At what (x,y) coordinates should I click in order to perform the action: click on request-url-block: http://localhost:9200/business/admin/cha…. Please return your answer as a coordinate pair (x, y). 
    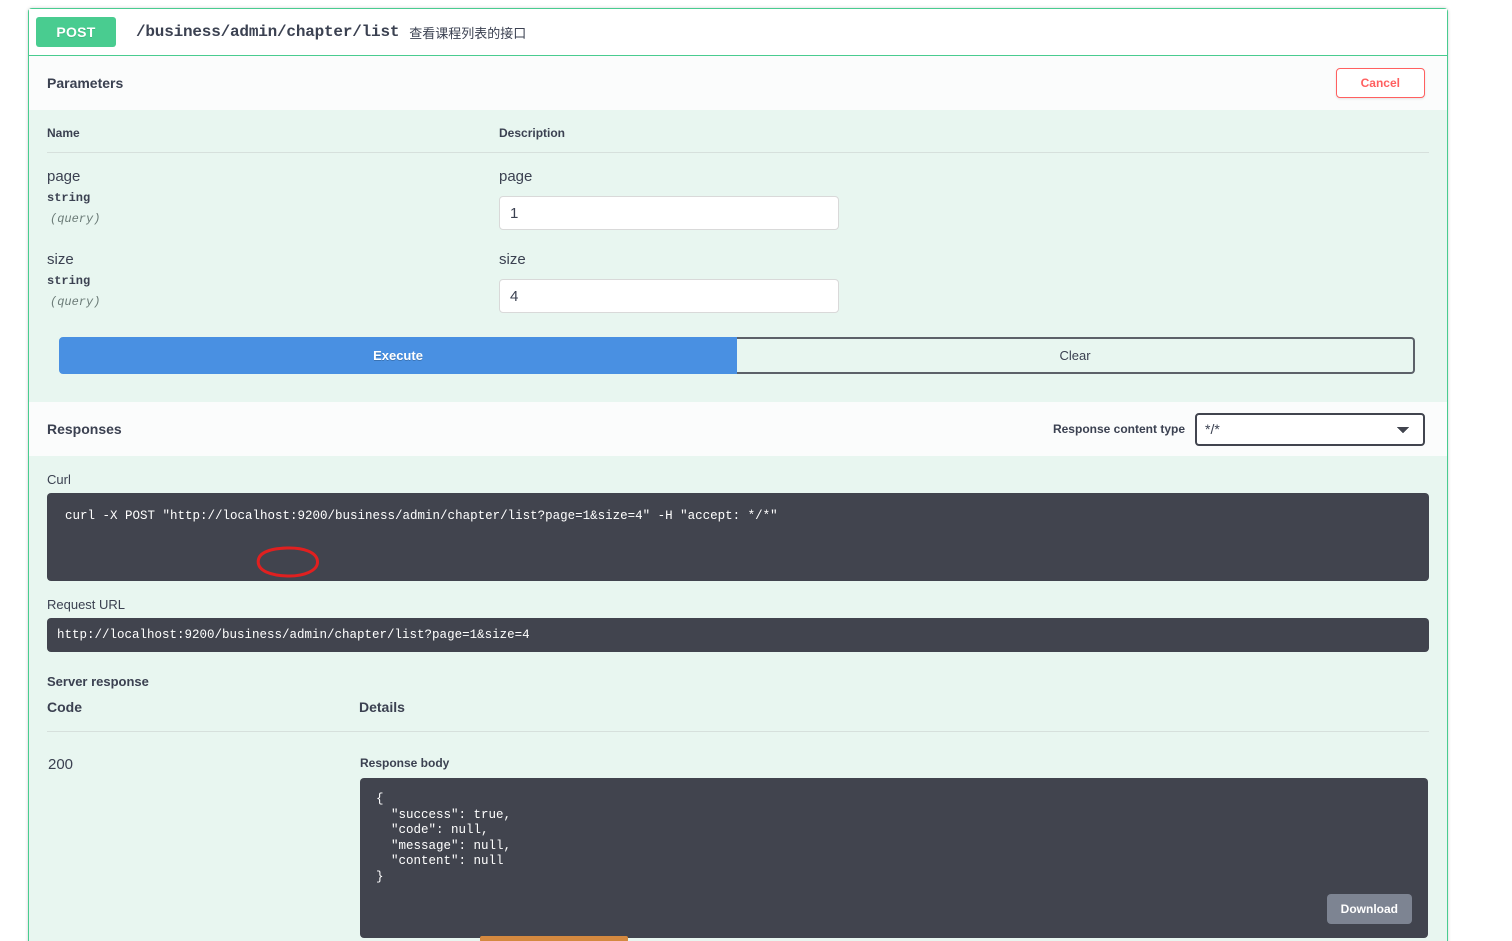
    Looking at the image, I should click on (738, 635).